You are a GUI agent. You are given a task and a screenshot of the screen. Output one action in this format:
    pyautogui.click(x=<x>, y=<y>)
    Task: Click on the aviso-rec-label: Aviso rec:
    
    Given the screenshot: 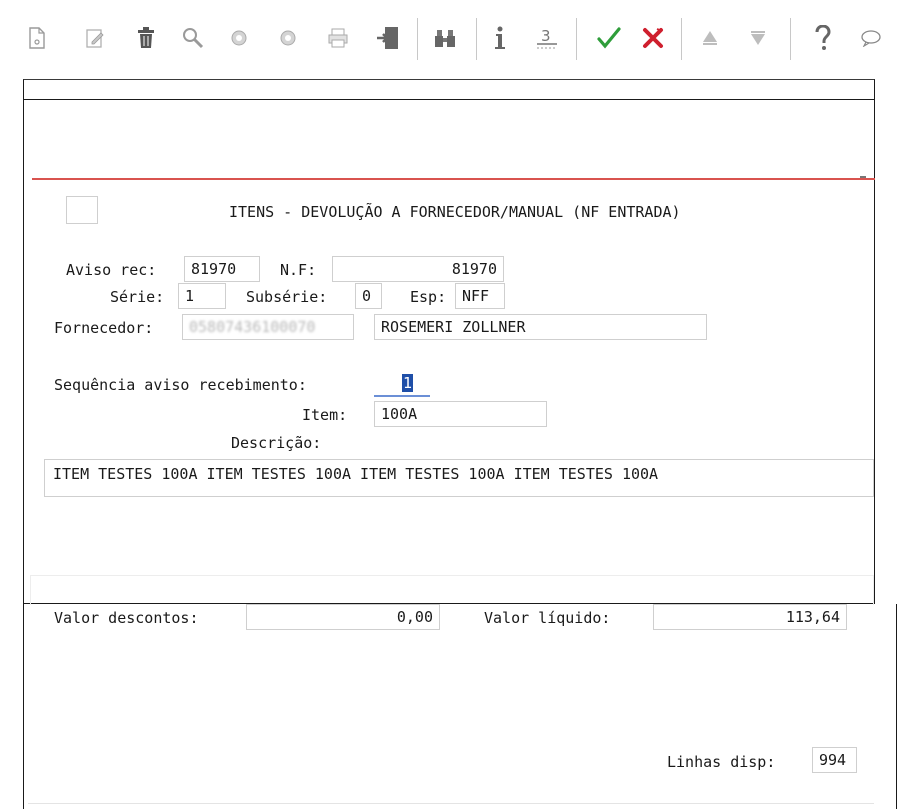 What is the action you would take?
    pyautogui.click(x=111, y=270)
    